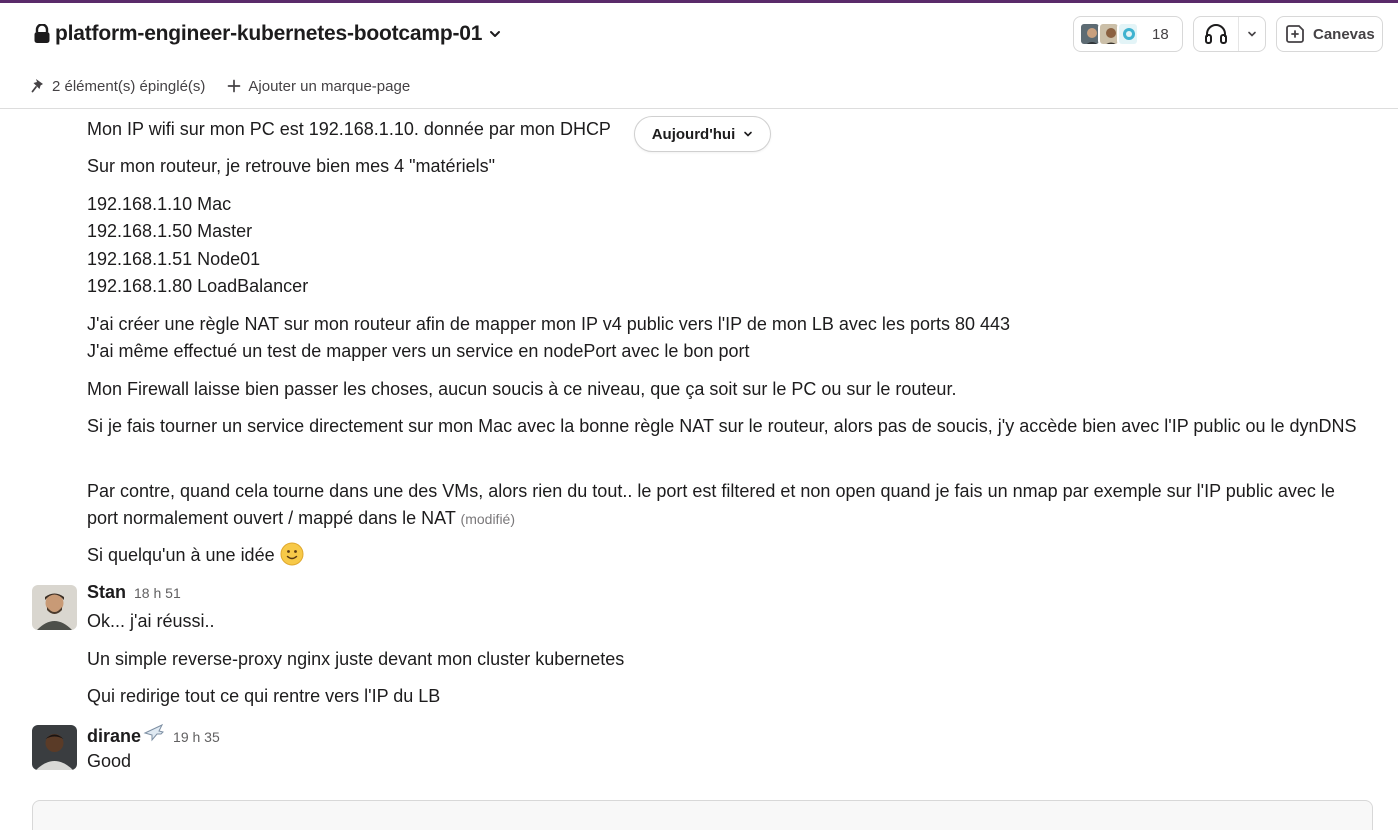 The width and height of the screenshot is (1398, 830). Describe the element at coordinates (37, 86) in the screenshot. I see `pin-icon` at that location.